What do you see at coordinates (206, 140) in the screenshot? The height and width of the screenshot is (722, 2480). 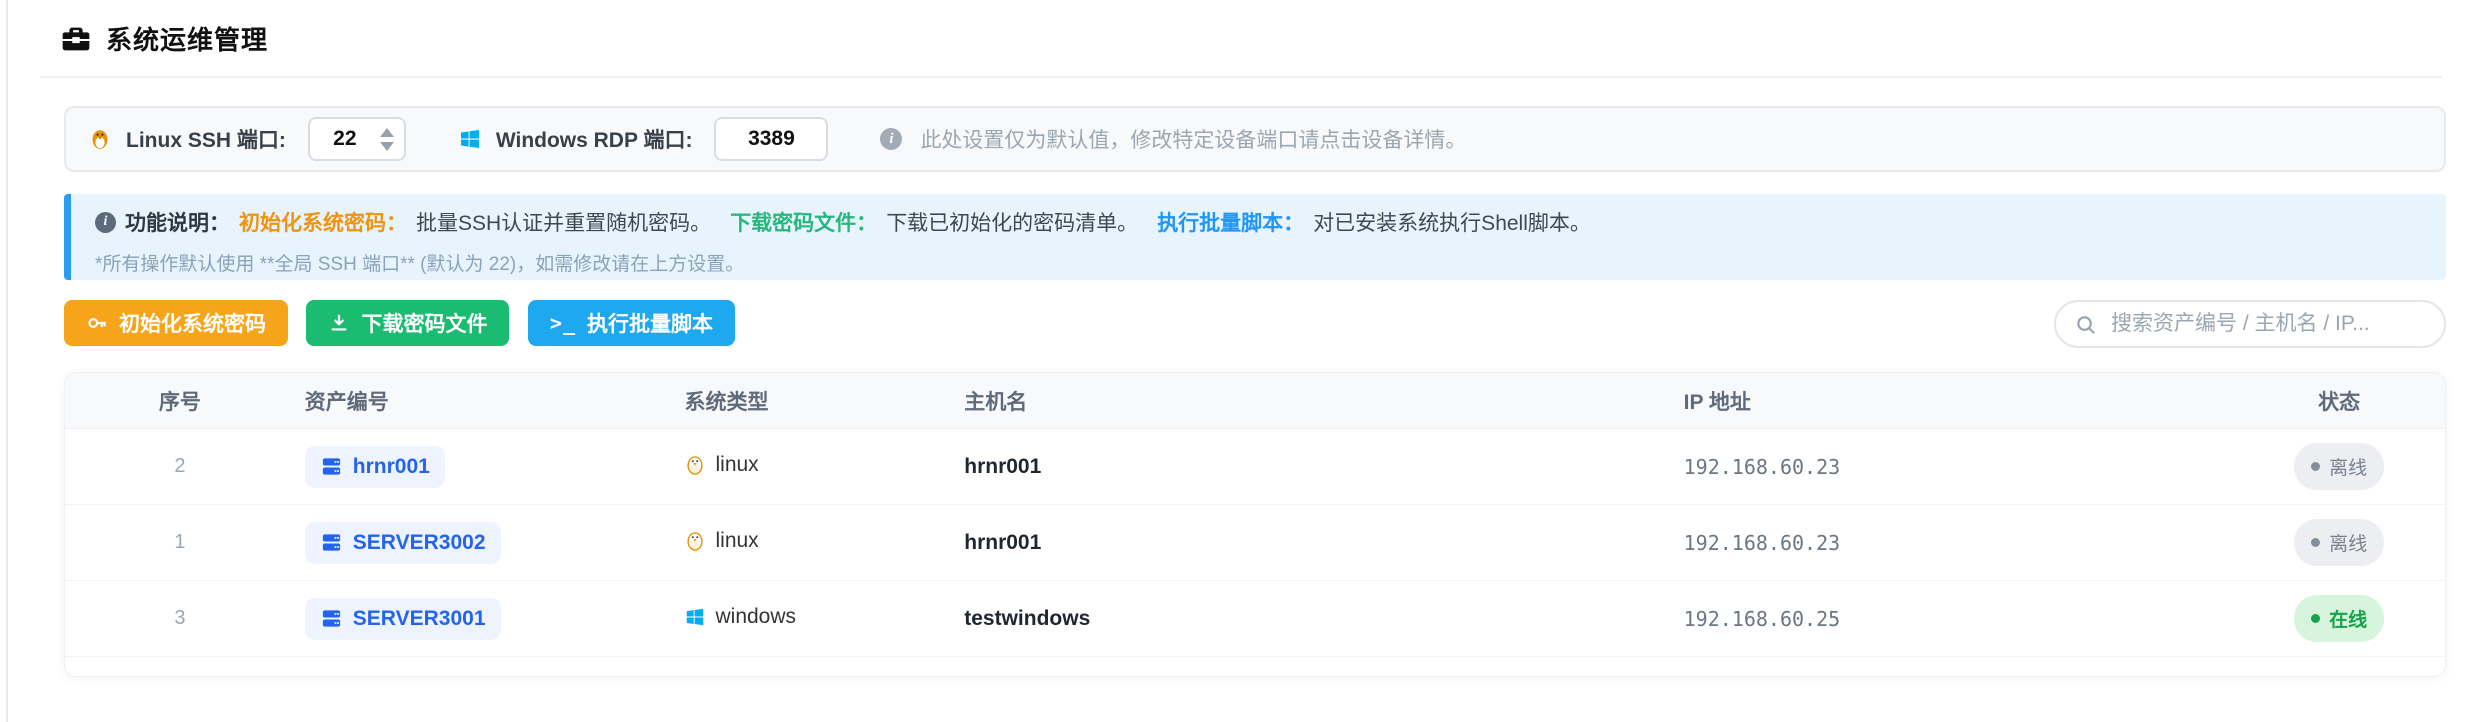 I see `ssh-port-label: Linux SSH 端口:` at bounding box center [206, 140].